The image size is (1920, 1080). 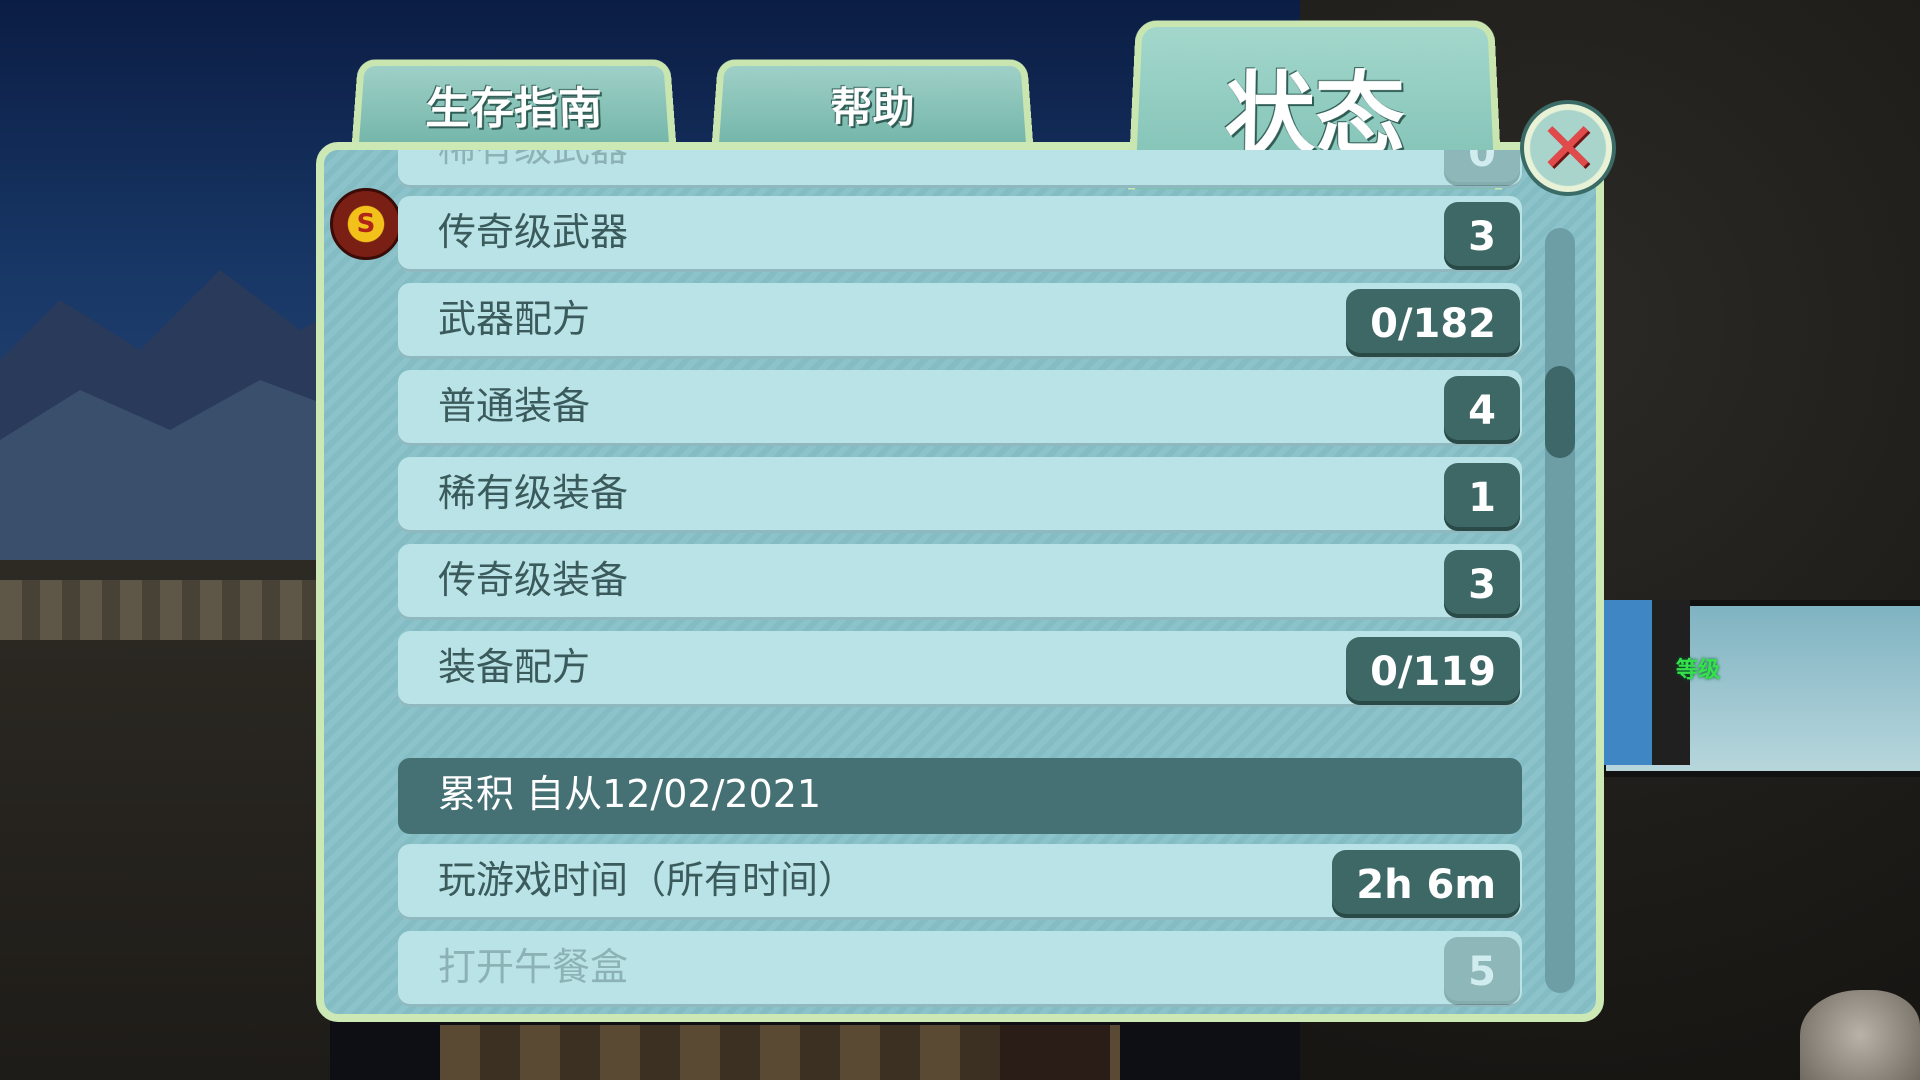 What do you see at coordinates (1560, 610) in the screenshot?
I see `scrollbar-track` at bounding box center [1560, 610].